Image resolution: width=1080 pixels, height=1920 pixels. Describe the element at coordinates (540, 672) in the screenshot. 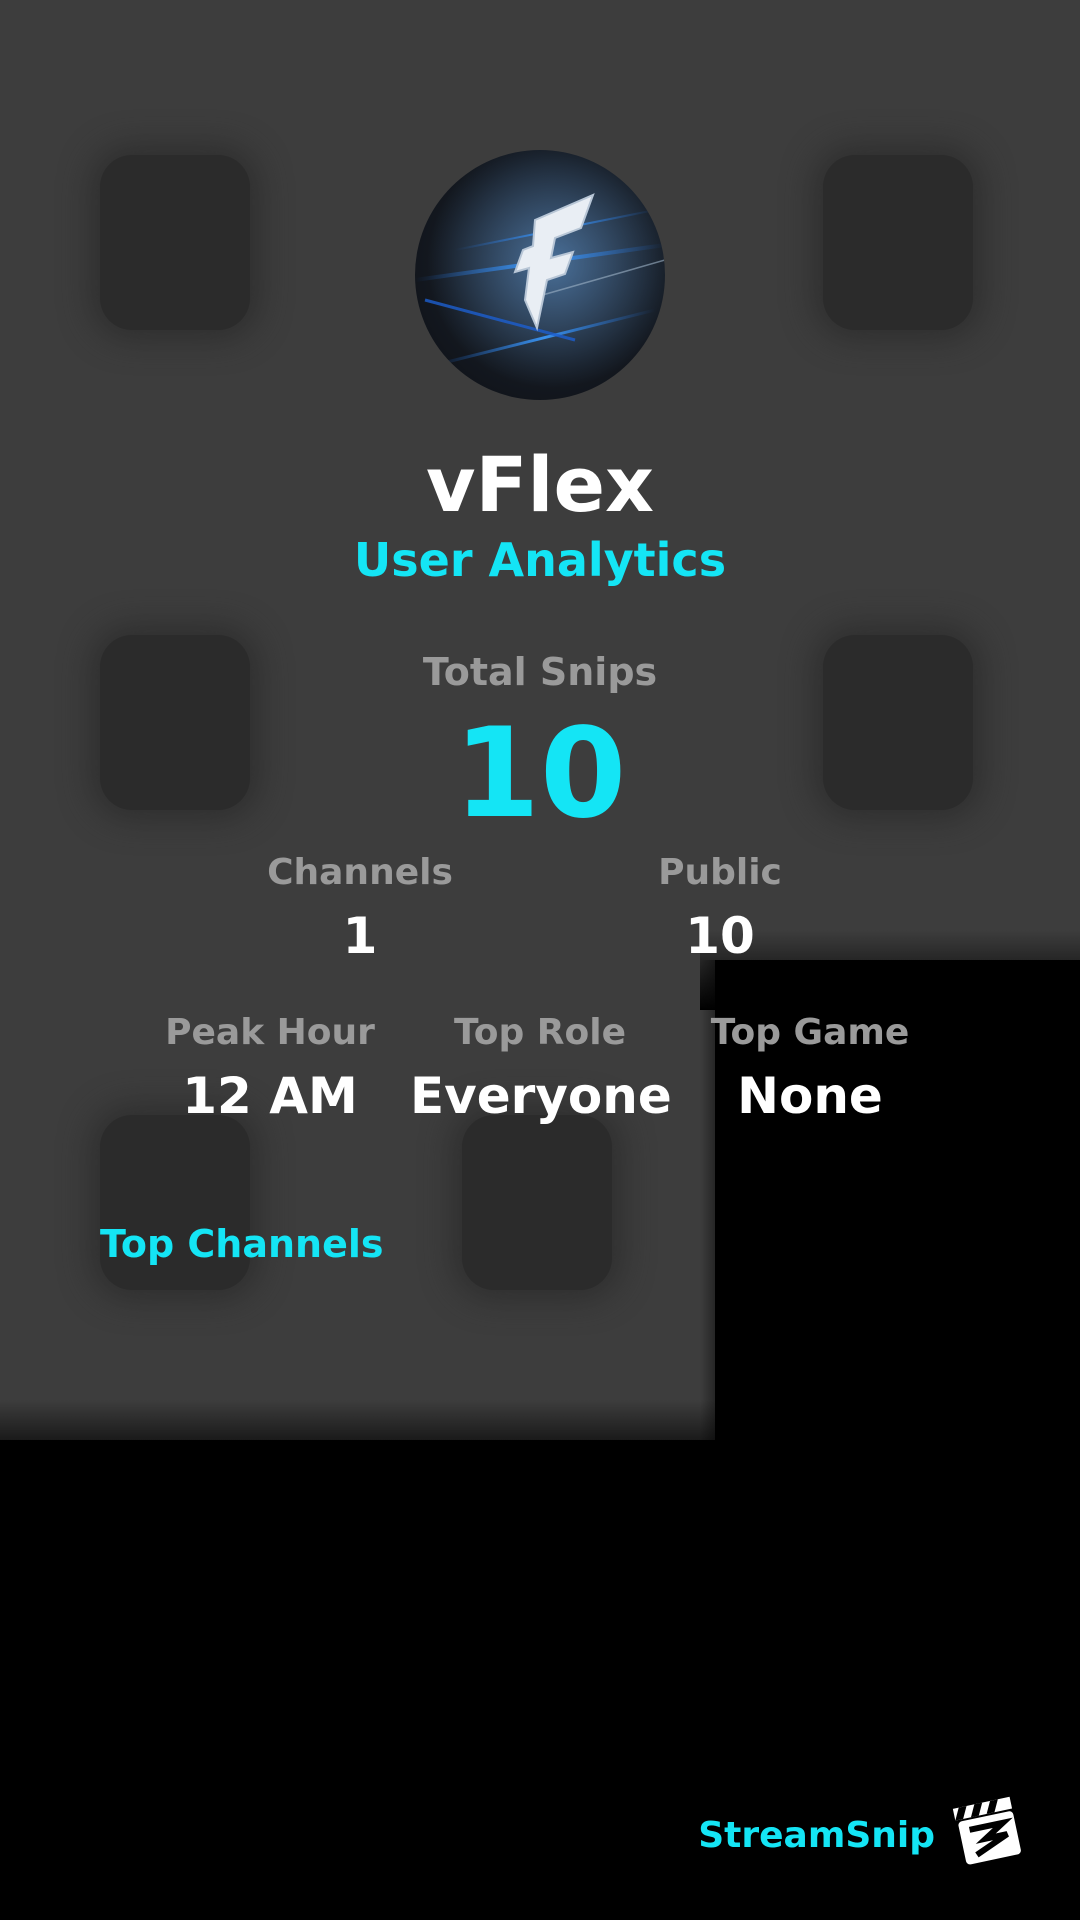

I see `total-snips-label: Total Snips` at that location.